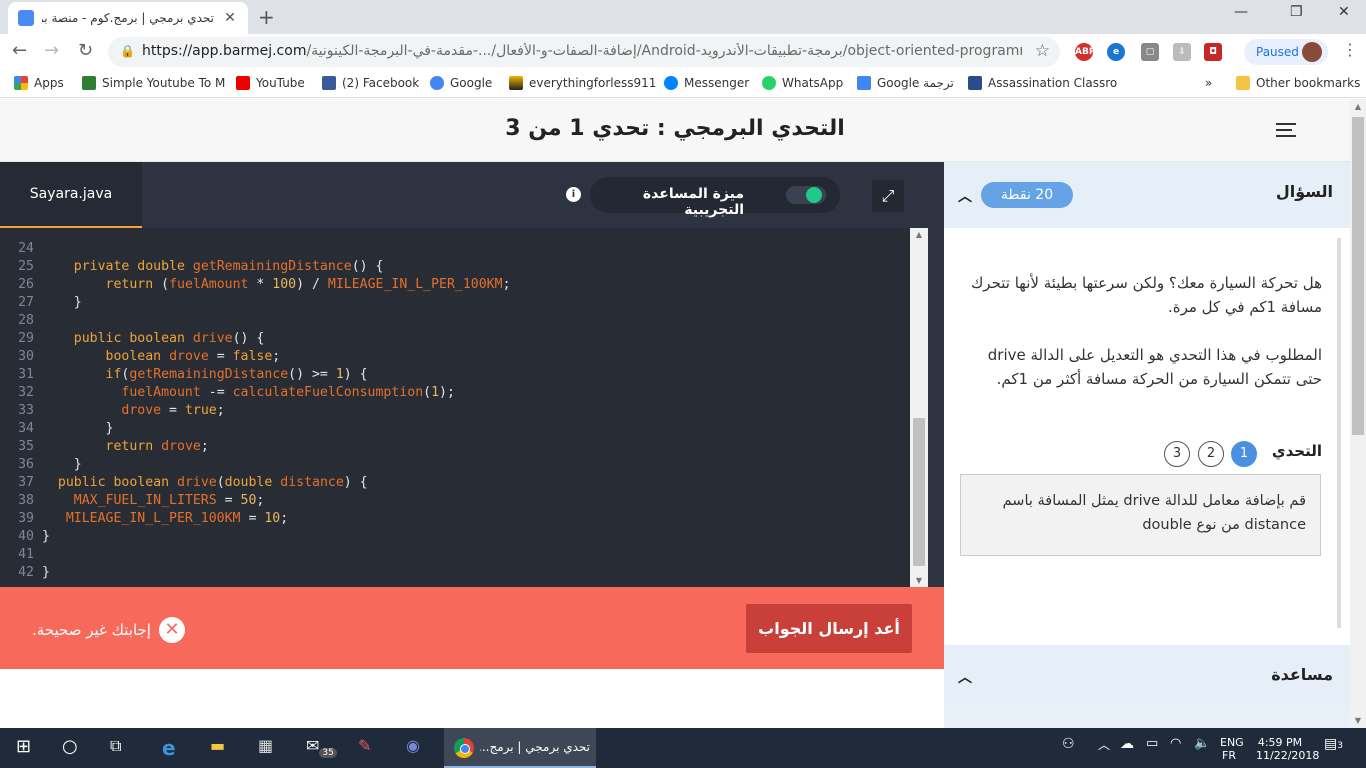 The height and width of the screenshot is (768, 1366). Describe the element at coordinates (1152, 743) in the screenshot. I see `battery-icon: ▭` at that location.